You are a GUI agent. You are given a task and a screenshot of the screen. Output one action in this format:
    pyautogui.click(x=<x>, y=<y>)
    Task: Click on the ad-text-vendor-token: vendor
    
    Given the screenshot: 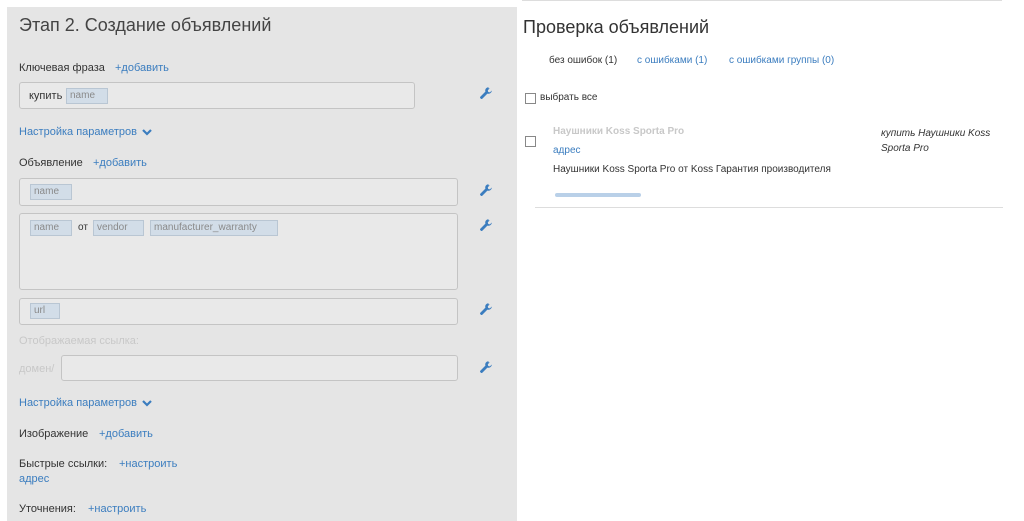 What is the action you would take?
    pyautogui.click(x=118, y=228)
    